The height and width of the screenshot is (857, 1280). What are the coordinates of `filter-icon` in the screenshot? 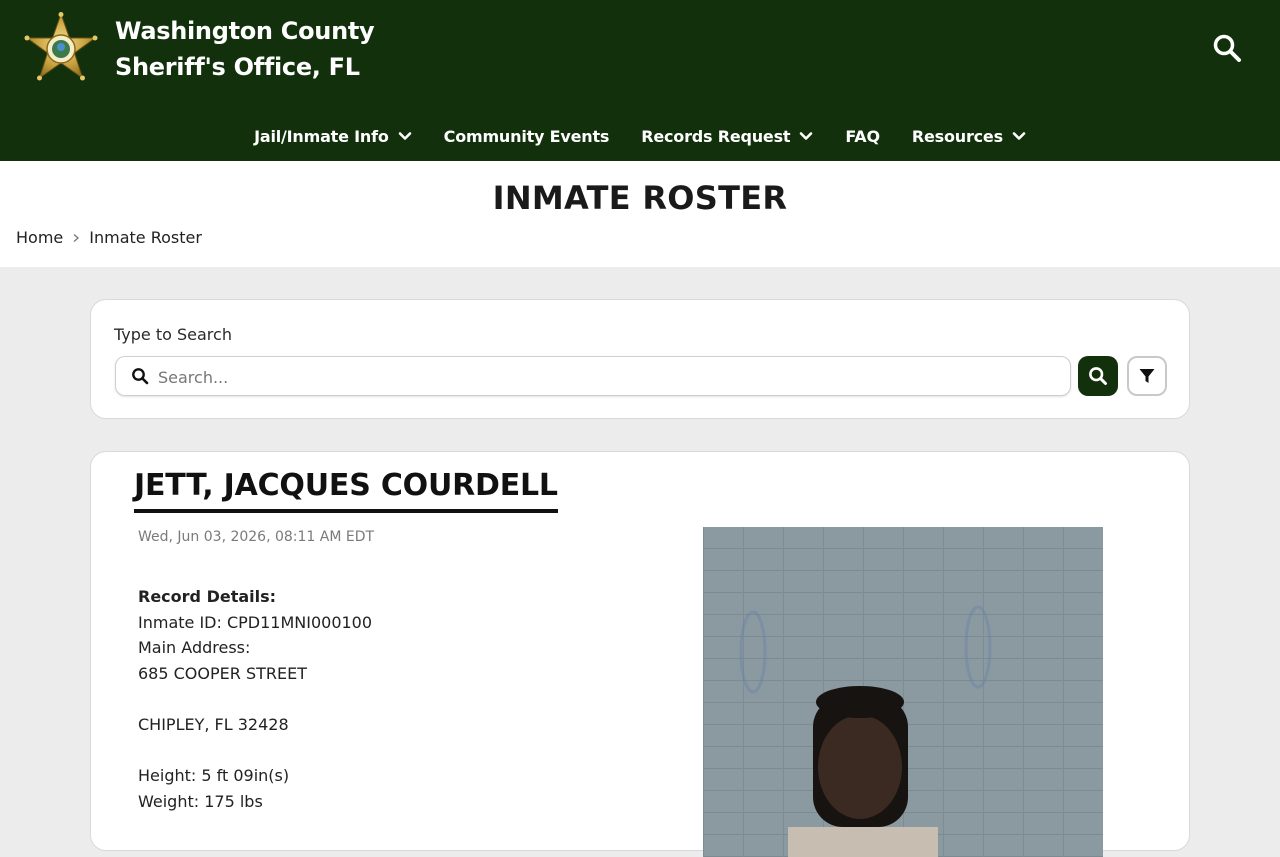 It's located at (1147, 376).